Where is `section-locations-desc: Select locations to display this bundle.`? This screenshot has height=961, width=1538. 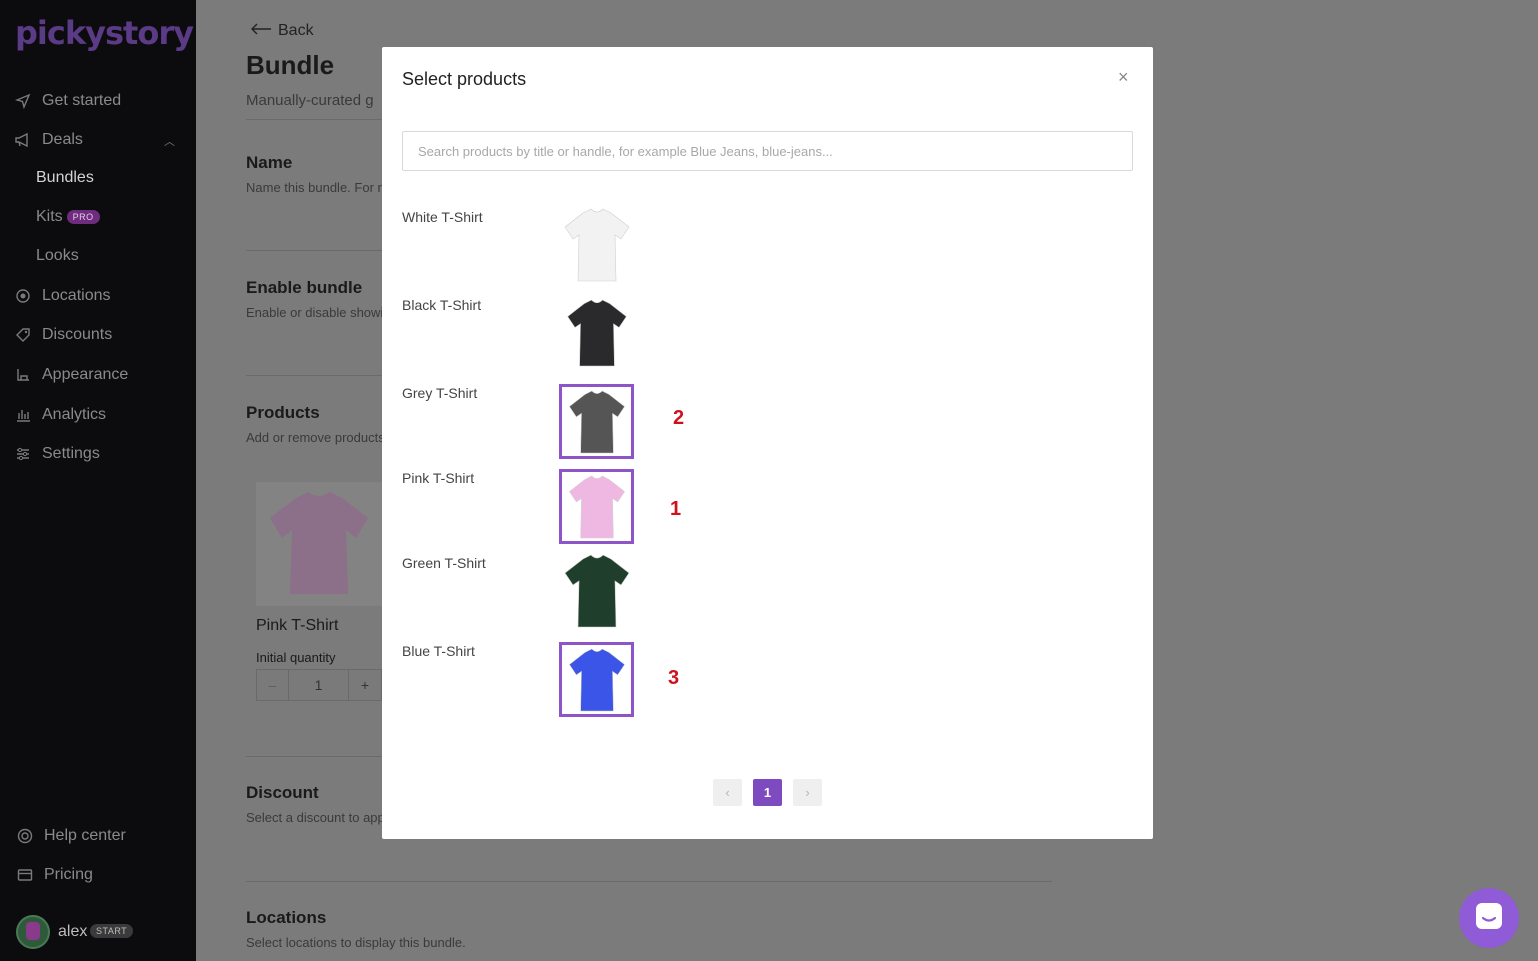 section-locations-desc: Select locations to display this bundle. is located at coordinates (356, 942).